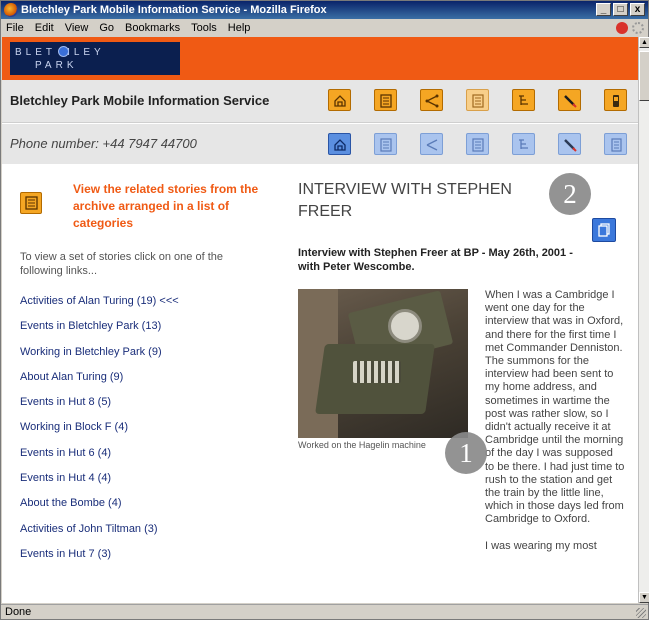 This screenshot has height=620, width=649. What do you see at coordinates (15, 28) in the screenshot?
I see `menu-file: File` at bounding box center [15, 28].